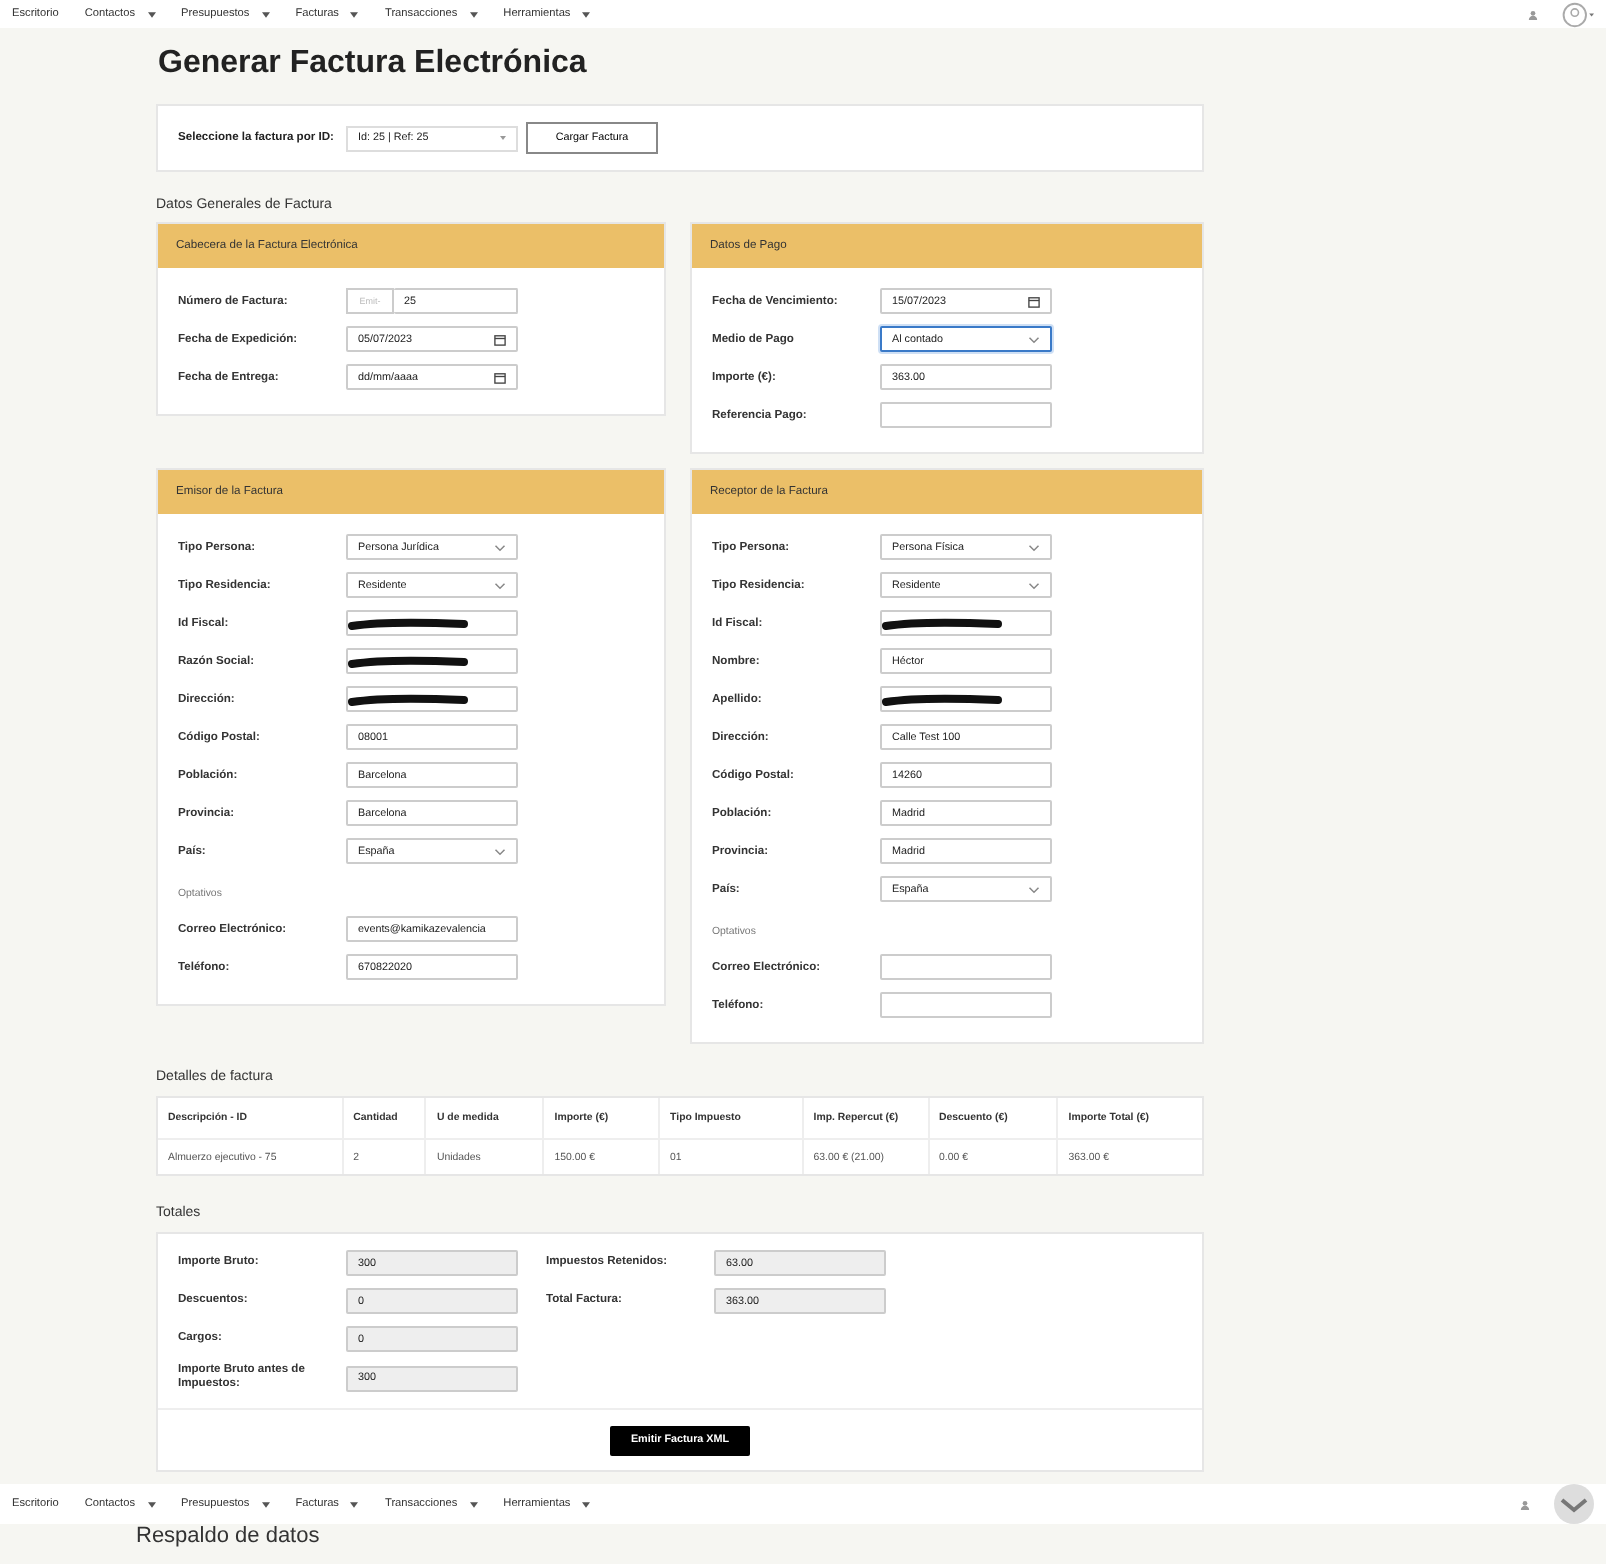  What do you see at coordinates (229, 1537) in the screenshot?
I see `page-title: Respaldo de datos` at bounding box center [229, 1537].